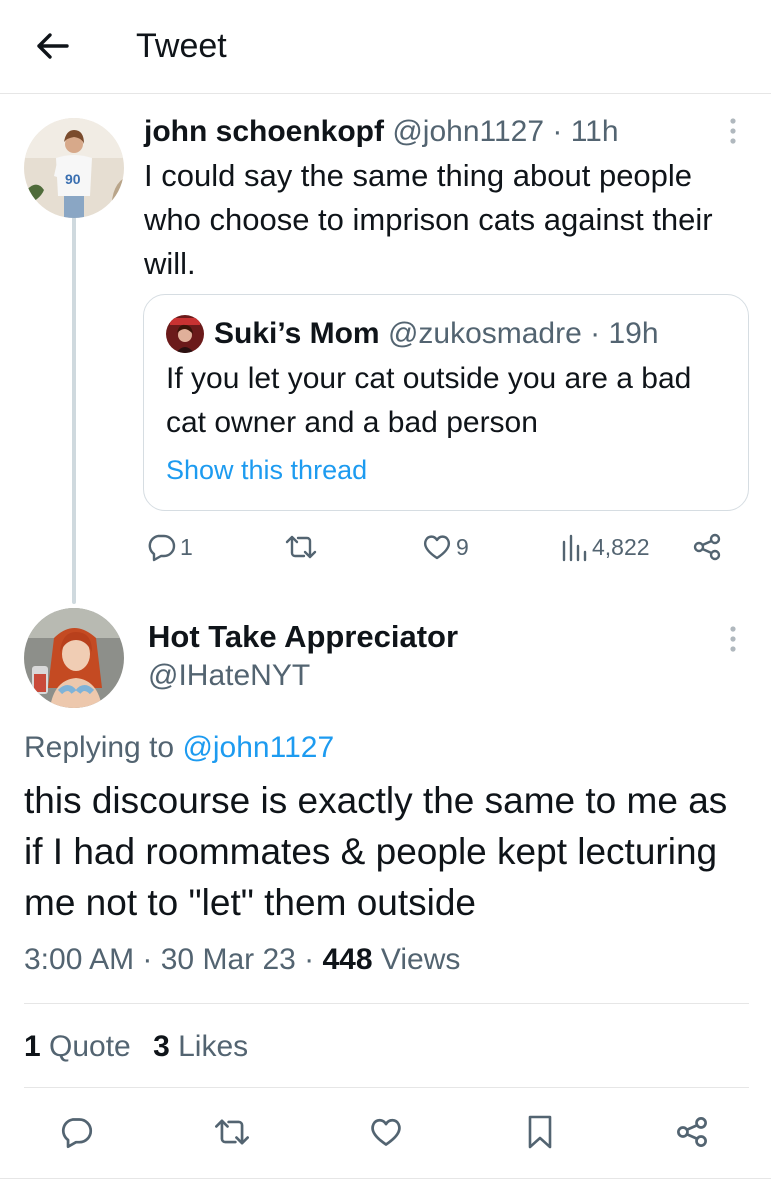 The height and width of the screenshot is (1200, 771). What do you see at coordinates (621, 546) in the screenshot?
I see `view-count: 4,822` at bounding box center [621, 546].